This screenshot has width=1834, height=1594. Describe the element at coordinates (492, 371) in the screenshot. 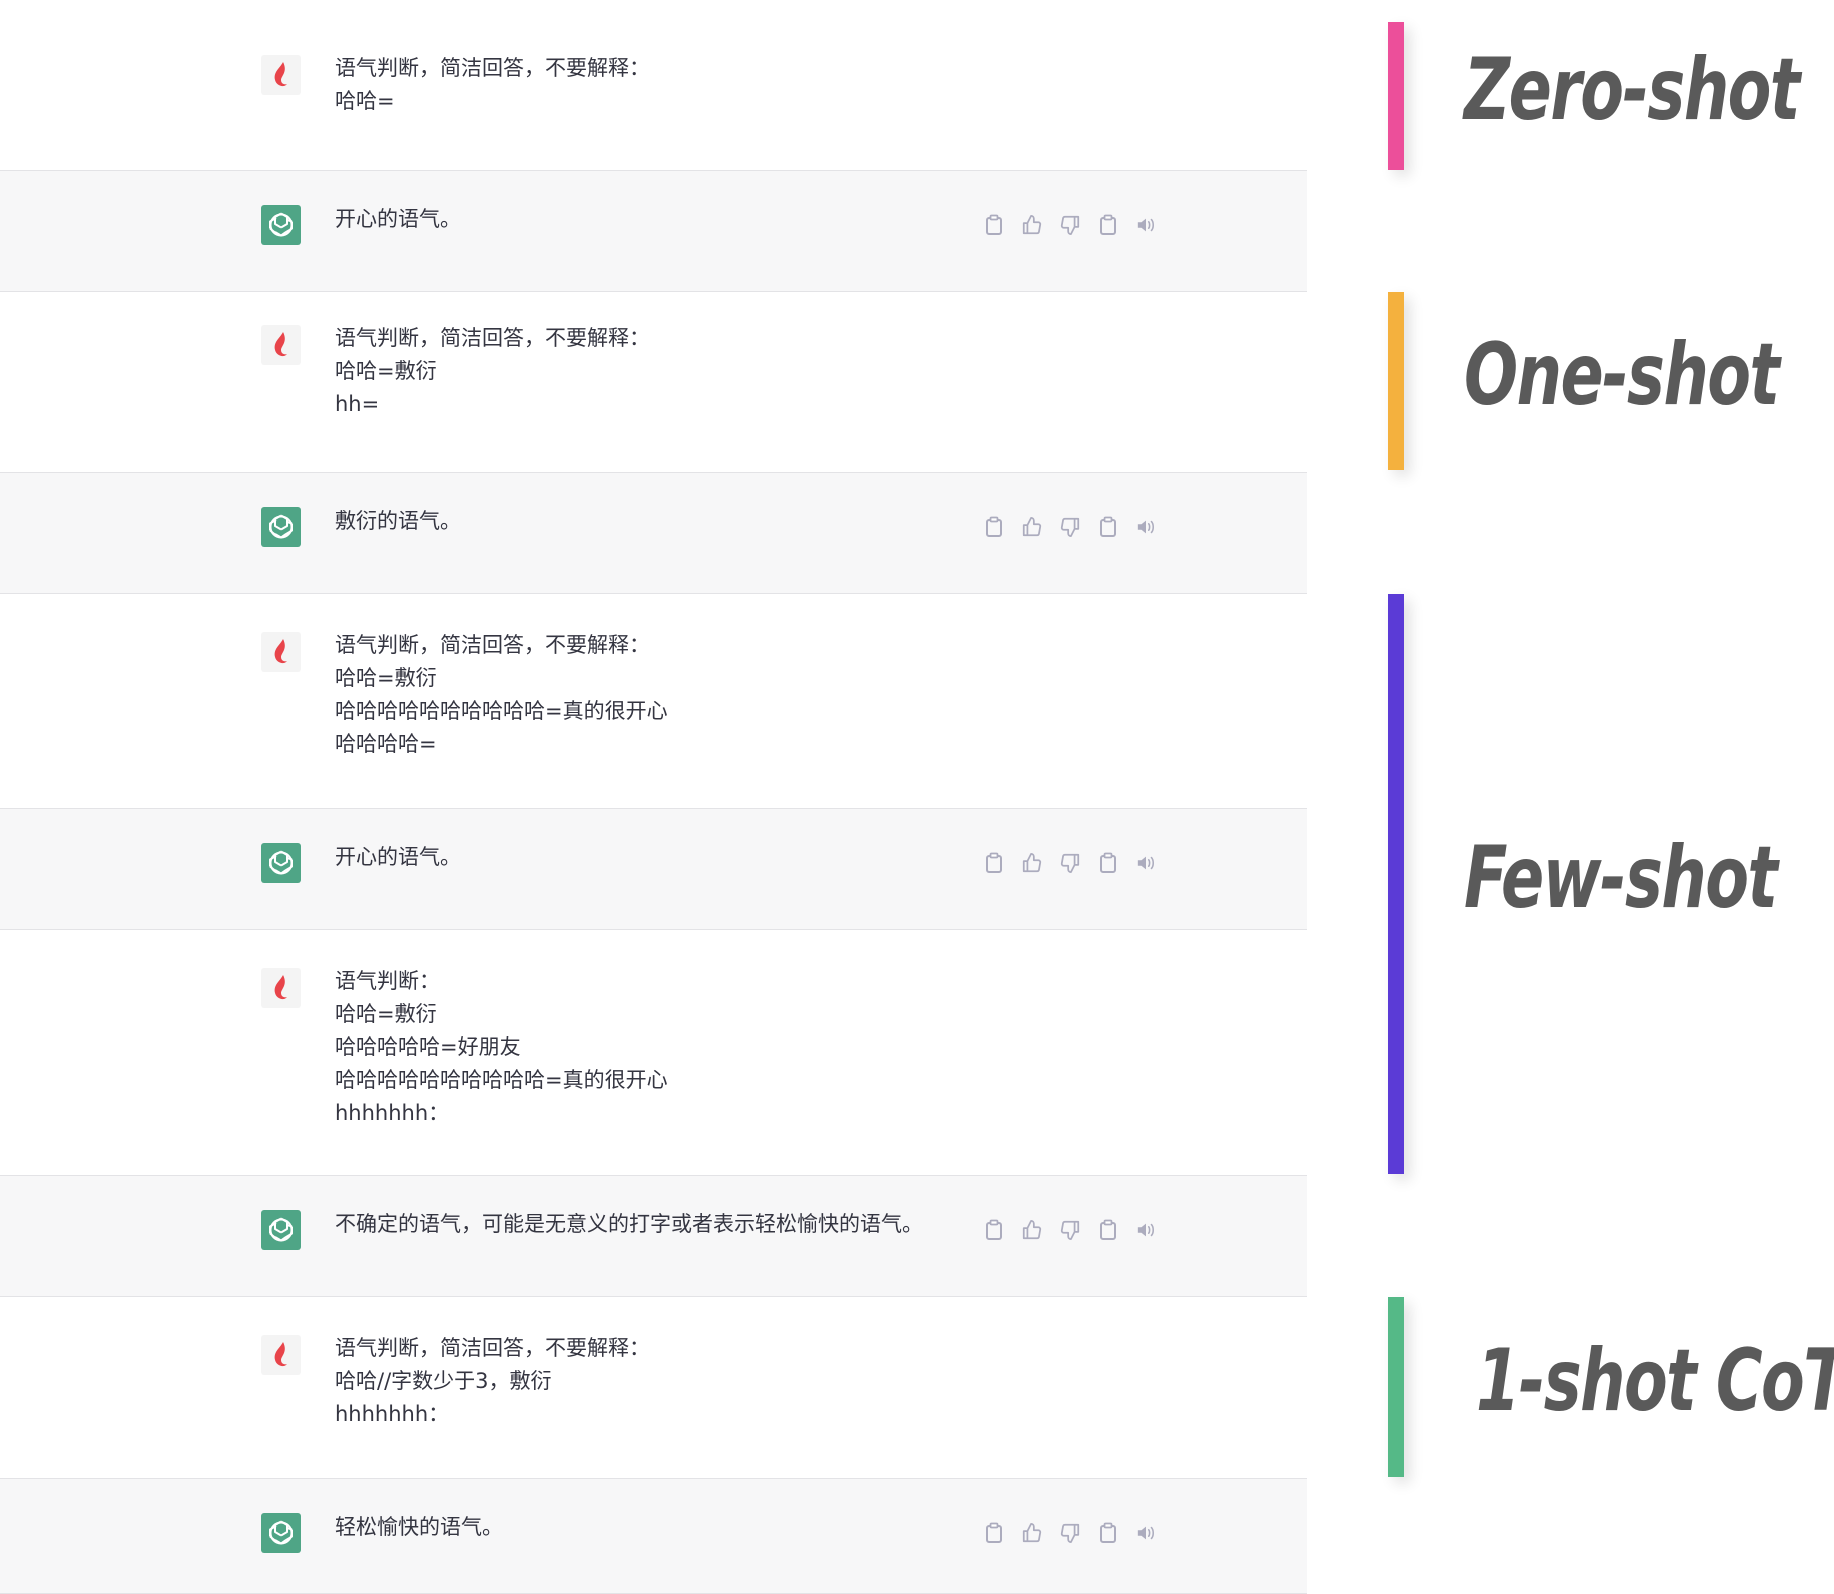

I see `message-text: 语气判断，简洁回答，不要解释： 哈哈=敷衍 hh=` at that location.